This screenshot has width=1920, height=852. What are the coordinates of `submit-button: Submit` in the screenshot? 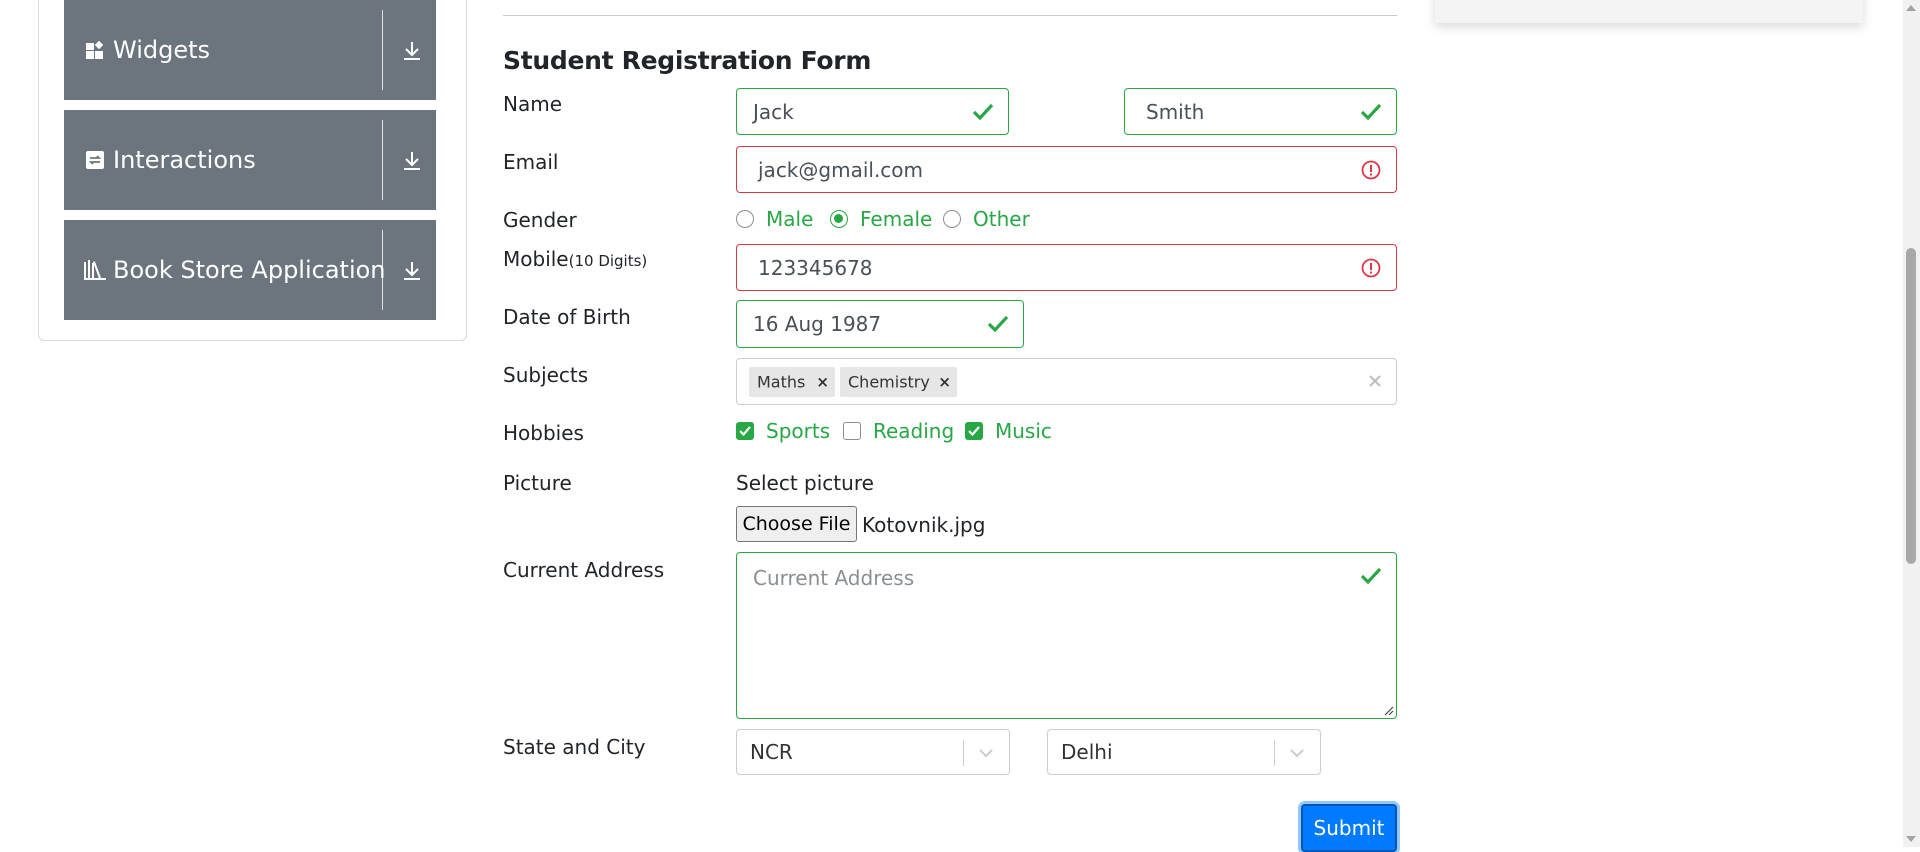 It's located at (1349, 828).